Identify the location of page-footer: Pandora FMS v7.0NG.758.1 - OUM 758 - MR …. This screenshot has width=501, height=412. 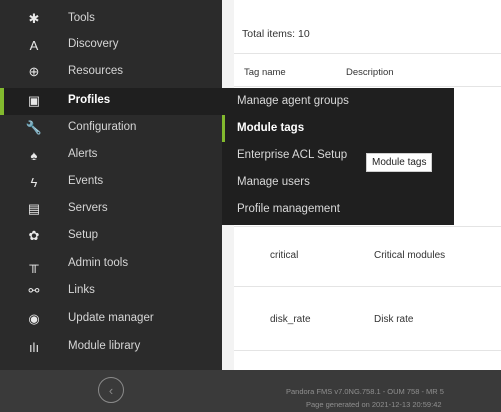
(361, 391).